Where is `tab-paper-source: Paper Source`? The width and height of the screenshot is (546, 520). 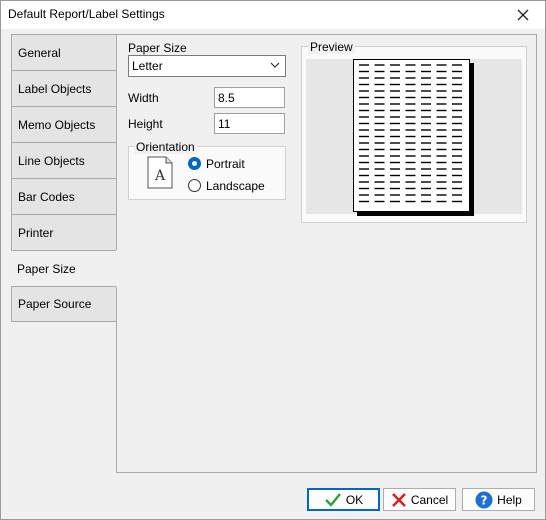 tab-paper-source: Paper Source is located at coordinates (64, 304).